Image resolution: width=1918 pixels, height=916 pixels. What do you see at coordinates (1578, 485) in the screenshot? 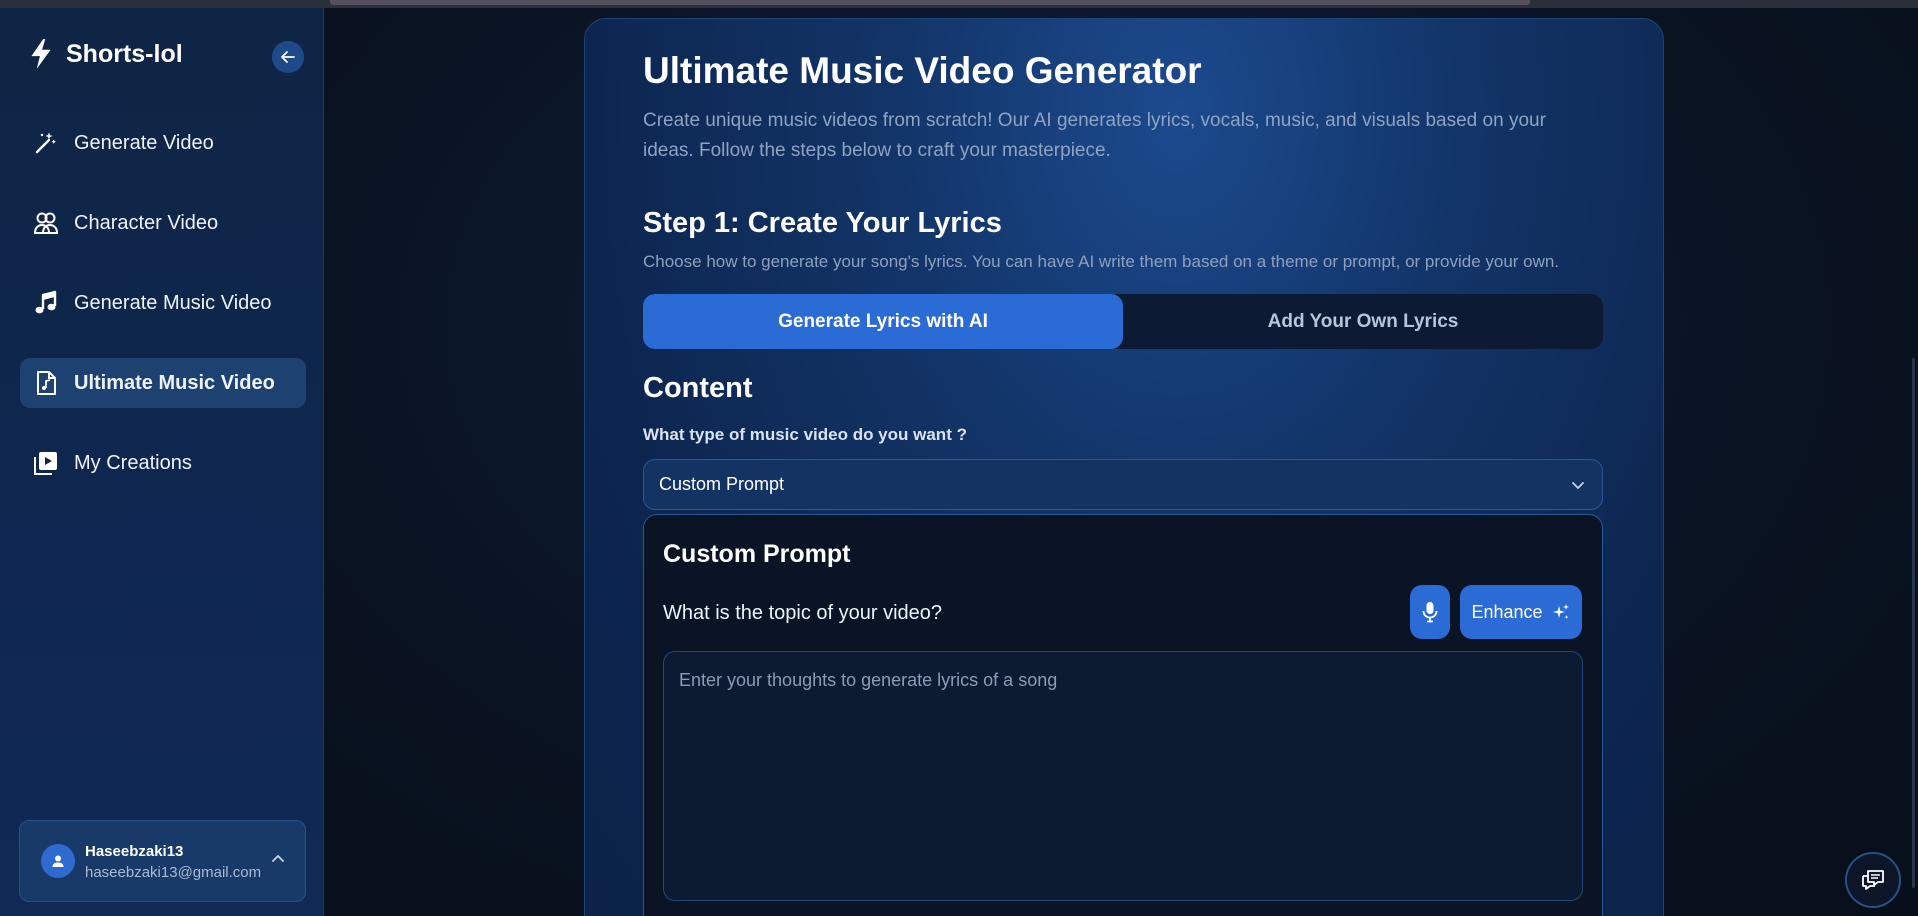
I see `chevron-down-icon` at bounding box center [1578, 485].